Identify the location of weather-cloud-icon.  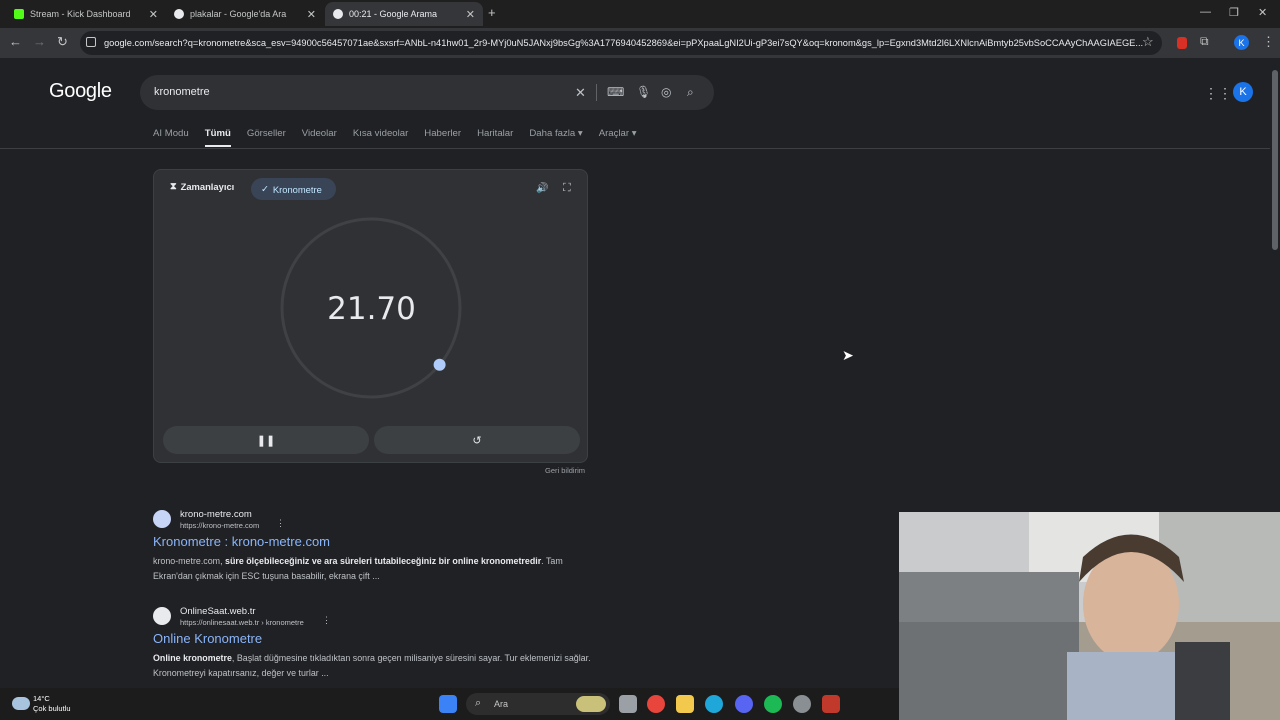
(21, 703).